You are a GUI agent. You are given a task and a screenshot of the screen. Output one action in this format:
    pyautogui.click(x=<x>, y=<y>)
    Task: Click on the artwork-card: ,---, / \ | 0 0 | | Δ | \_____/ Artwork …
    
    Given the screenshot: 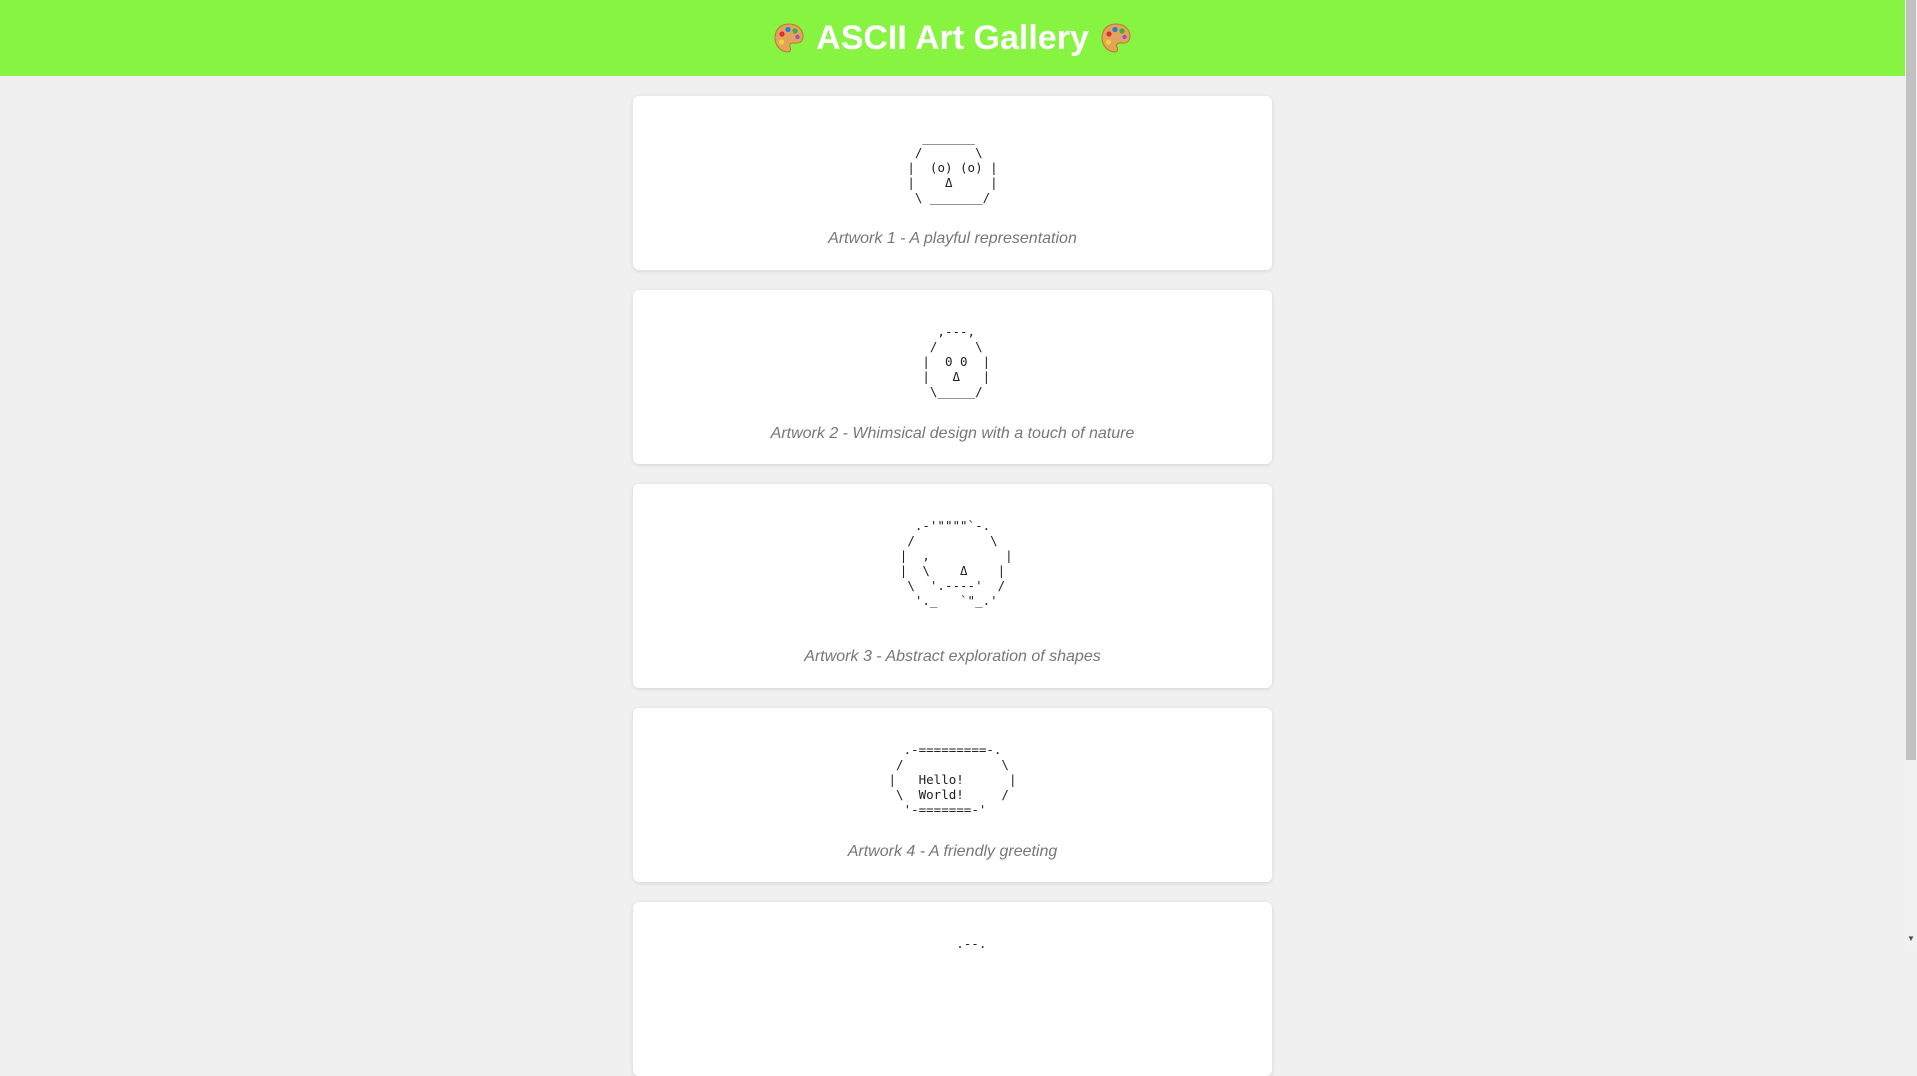 What is the action you would take?
    pyautogui.click(x=952, y=377)
    